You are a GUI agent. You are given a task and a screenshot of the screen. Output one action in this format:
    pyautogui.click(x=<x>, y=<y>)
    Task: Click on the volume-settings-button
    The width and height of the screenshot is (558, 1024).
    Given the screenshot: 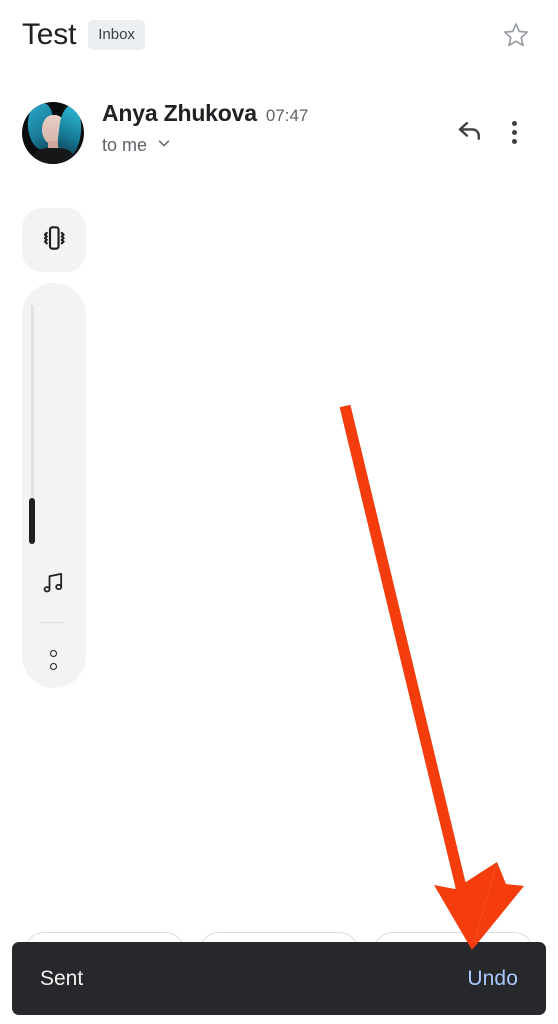 What is the action you would take?
    pyautogui.click(x=53, y=660)
    